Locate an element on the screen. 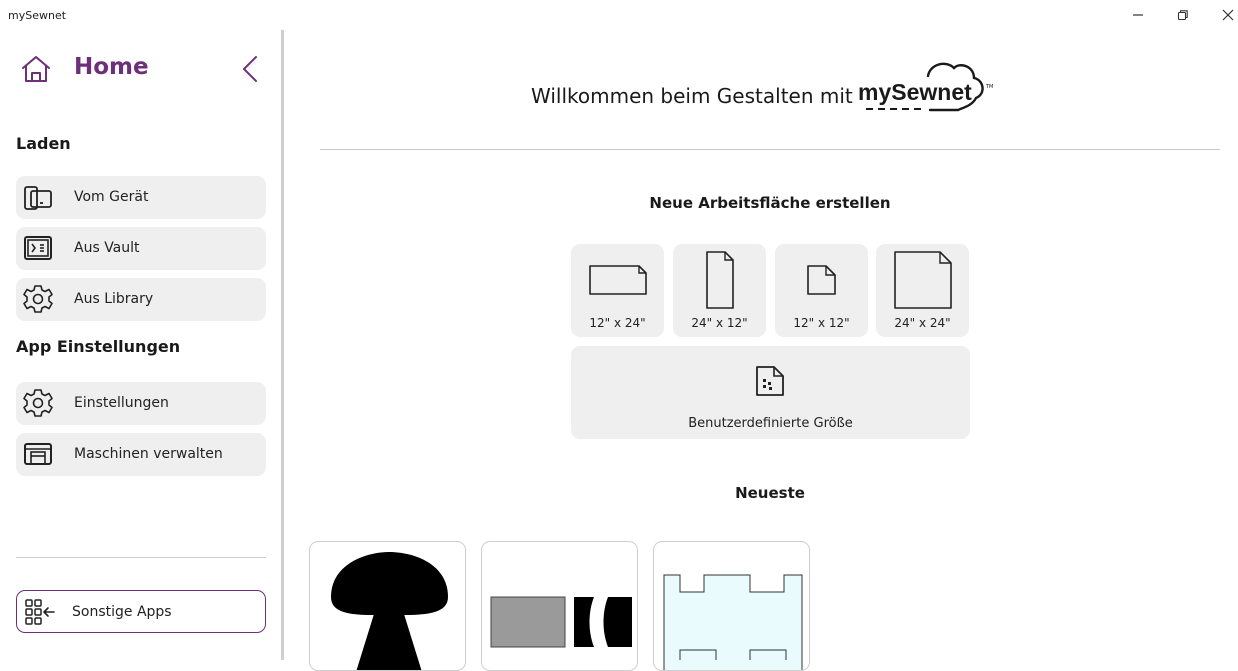 The image size is (1238, 671). load-from-device-label: Vom Gerät is located at coordinates (111, 197).